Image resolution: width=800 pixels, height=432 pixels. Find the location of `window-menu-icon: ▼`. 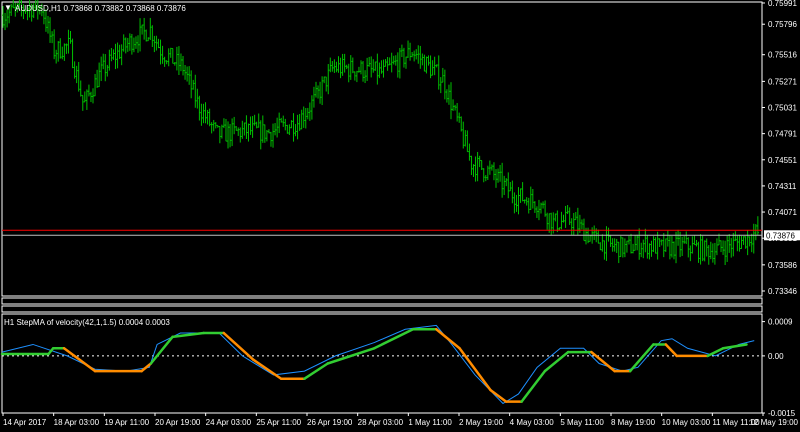

window-menu-icon: ▼ is located at coordinates (8, 7).